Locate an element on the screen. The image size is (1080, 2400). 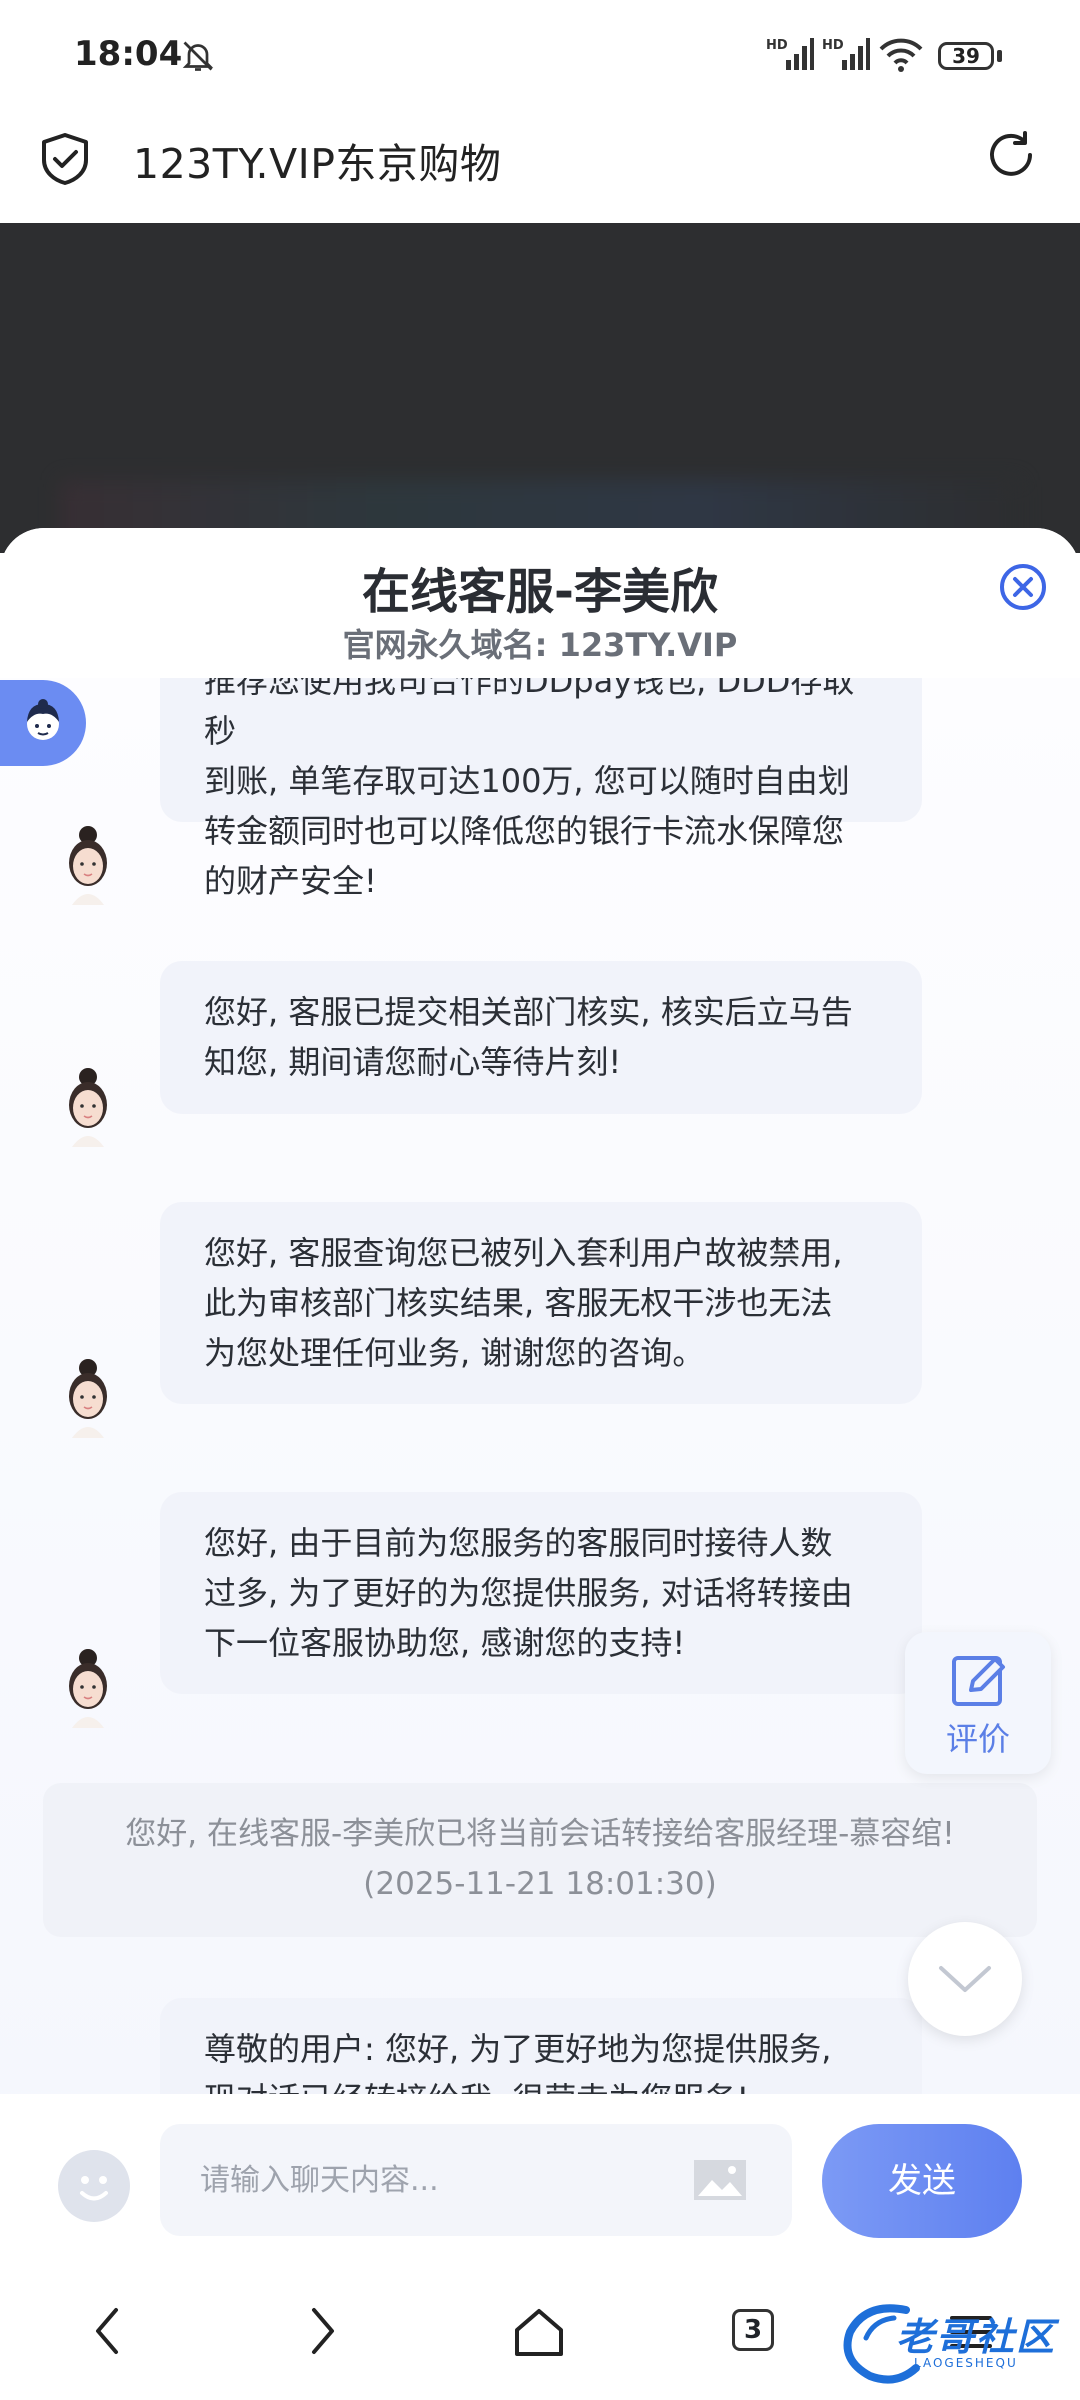
message-line: 到账, 单笔存取可达100万, 您可以随时自由划 is located at coordinates (527, 781).